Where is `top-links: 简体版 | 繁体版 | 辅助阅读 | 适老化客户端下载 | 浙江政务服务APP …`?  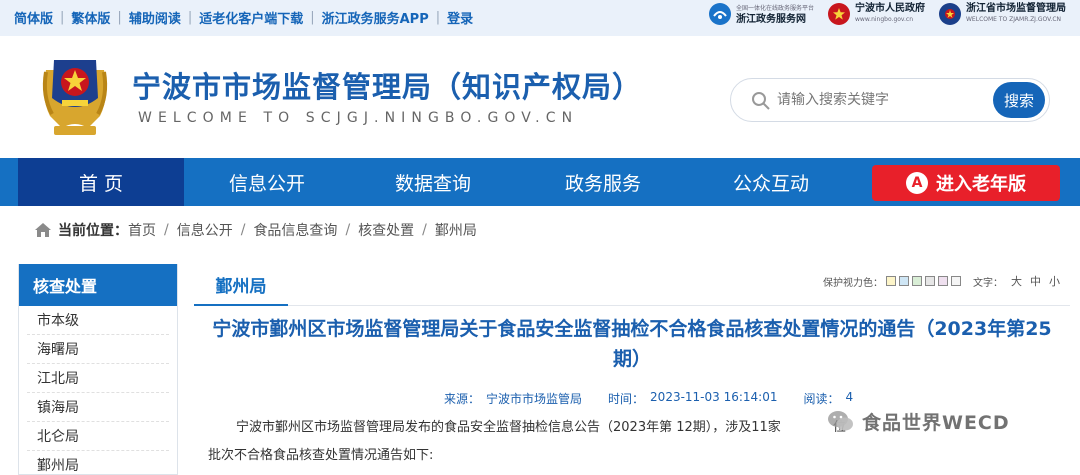 top-links: 简体版 | 繁体版 | 辅助阅读 | 适老化客户端下载 | 浙江政务服务APP … is located at coordinates (243, 17).